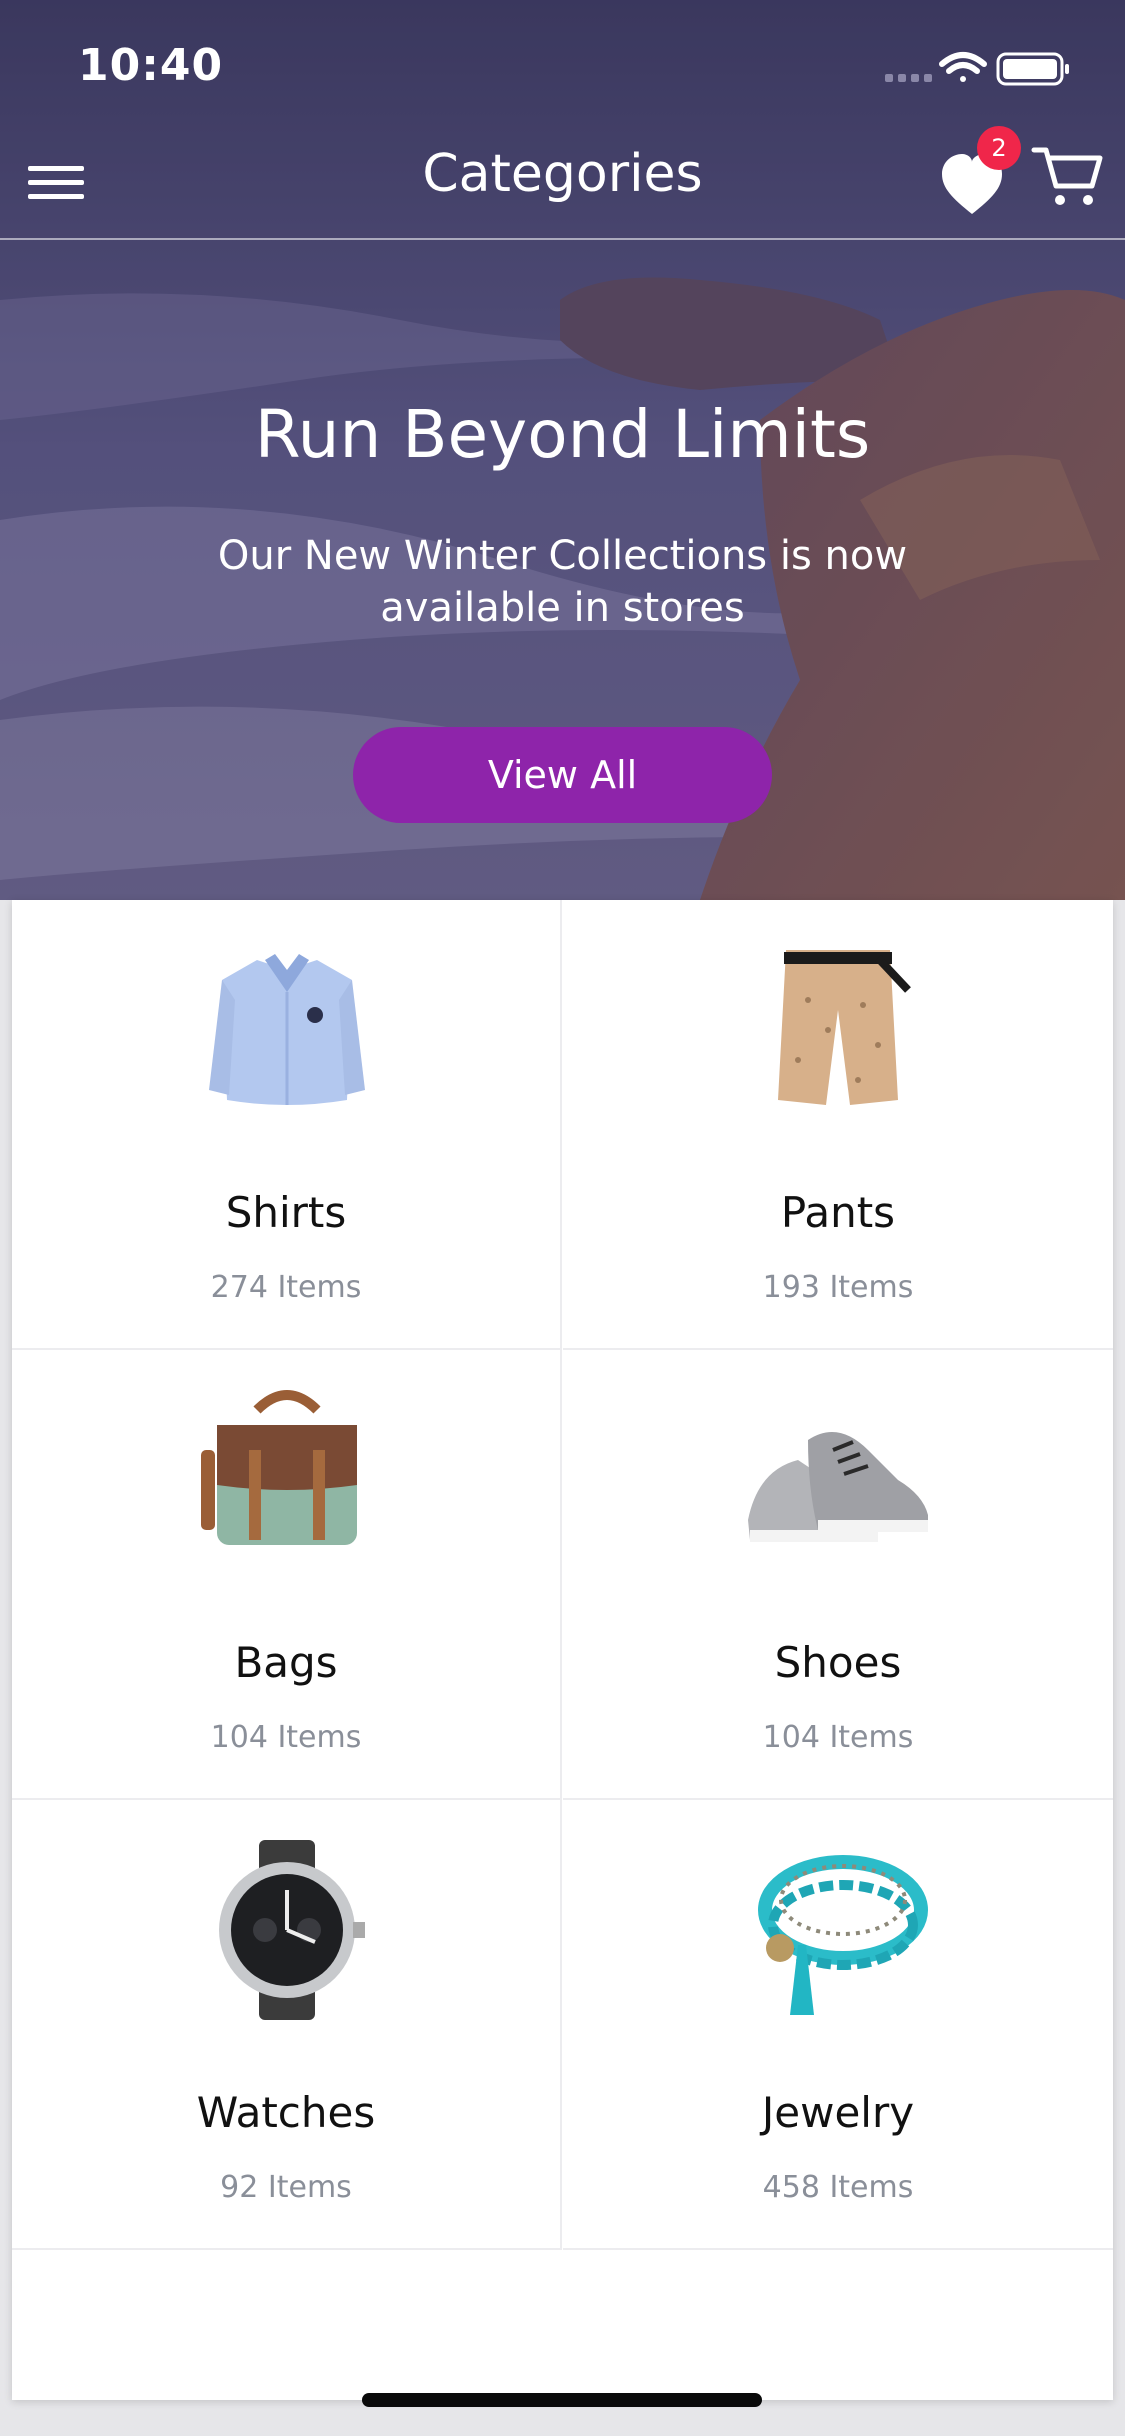  What do you see at coordinates (999, 148) in the screenshot?
I see `favorites-count-badge: 2` at bounding box center [999, 148].